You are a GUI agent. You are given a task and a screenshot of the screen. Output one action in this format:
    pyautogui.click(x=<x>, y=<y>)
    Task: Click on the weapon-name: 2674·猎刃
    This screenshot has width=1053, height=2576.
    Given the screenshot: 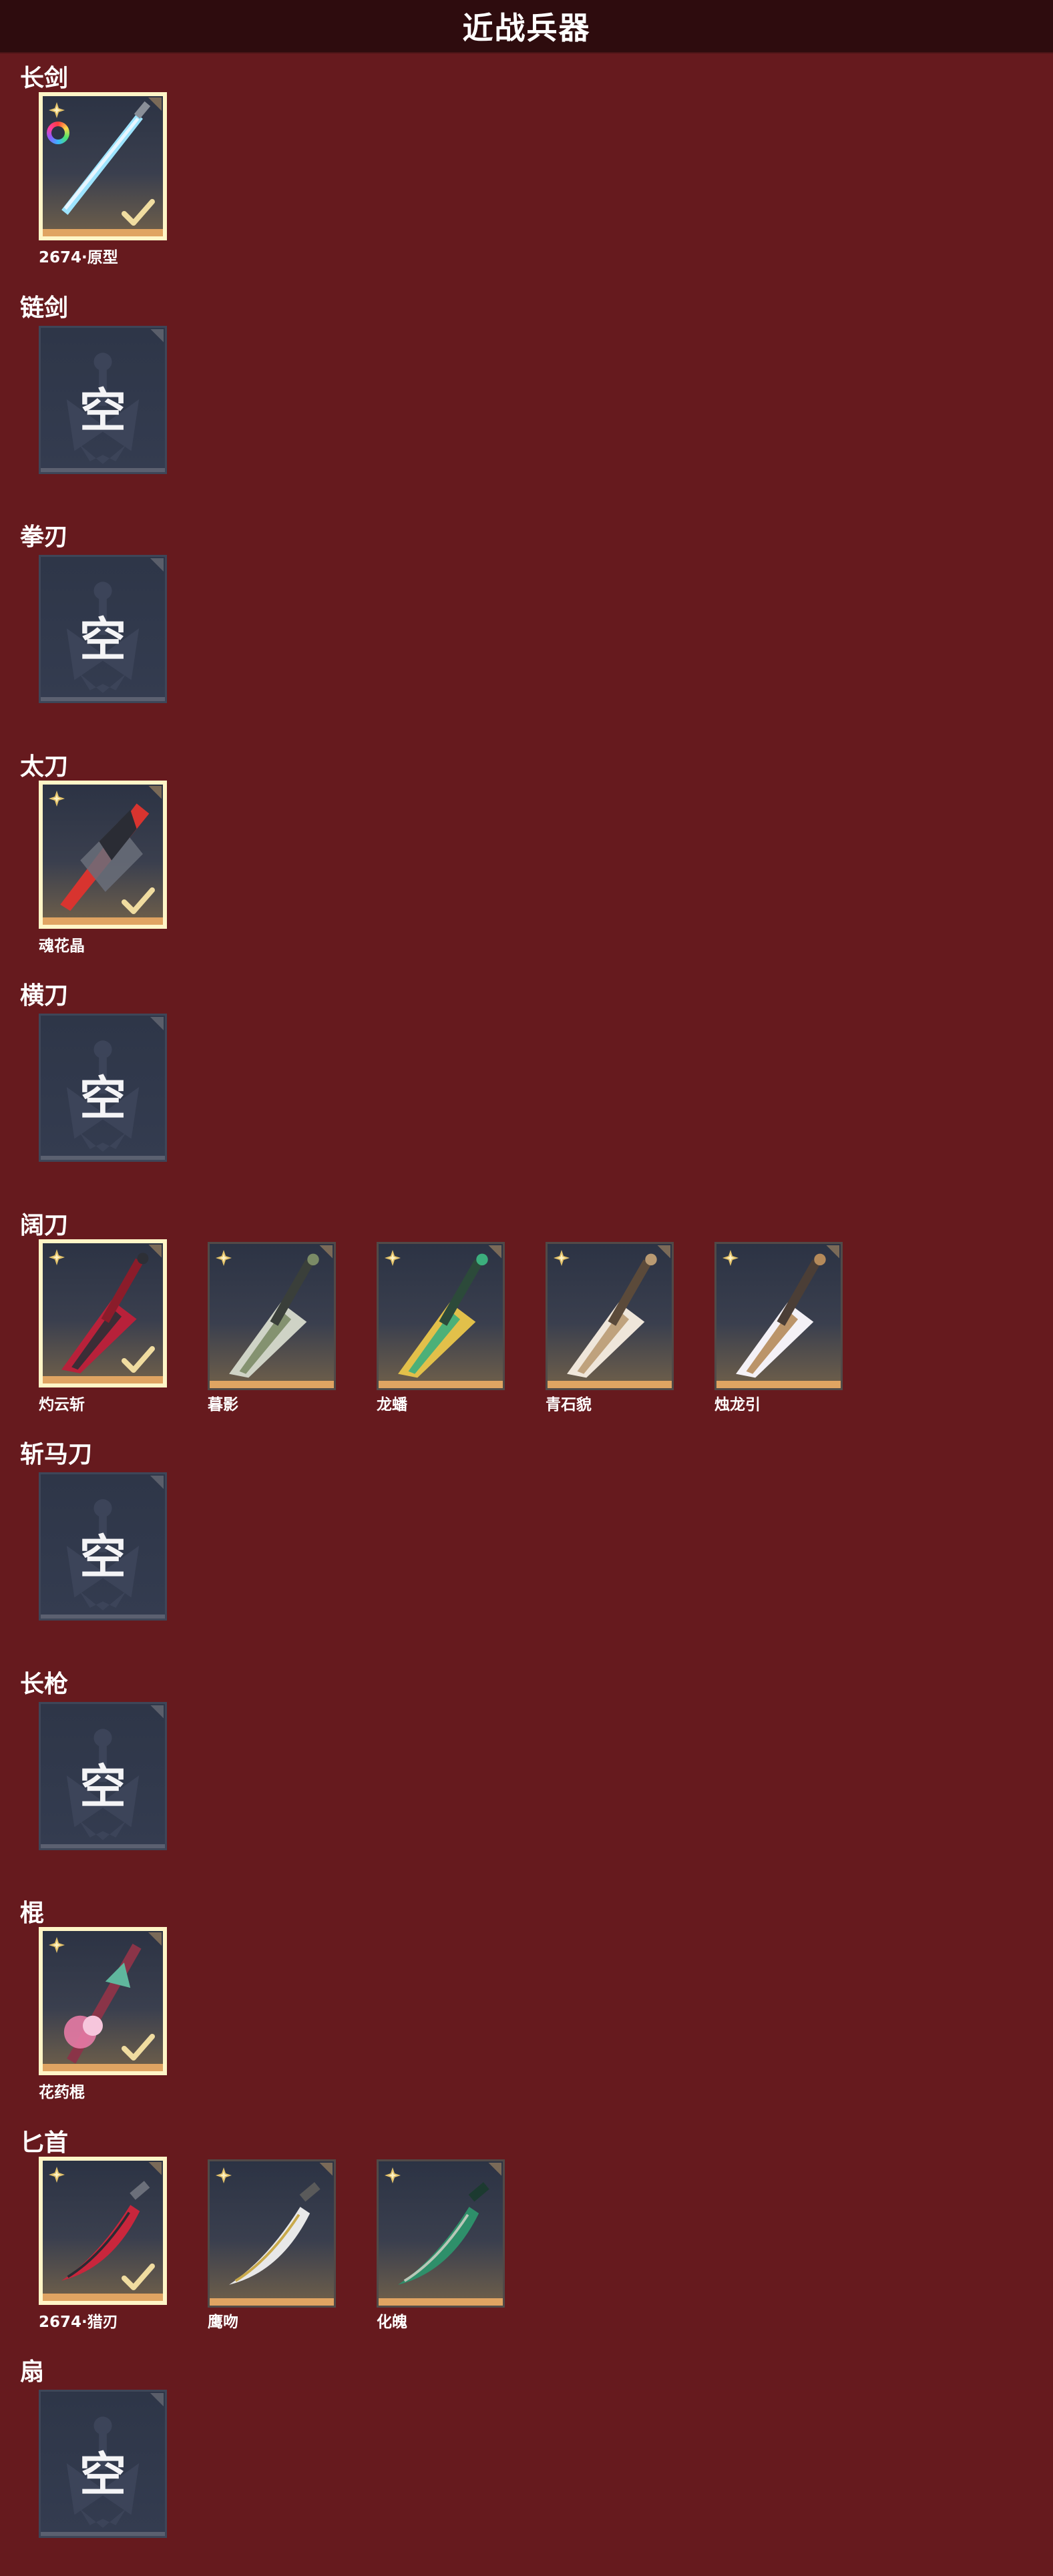 What is the action you would take?
    pyautogui.click(x=78, y=2322)
    